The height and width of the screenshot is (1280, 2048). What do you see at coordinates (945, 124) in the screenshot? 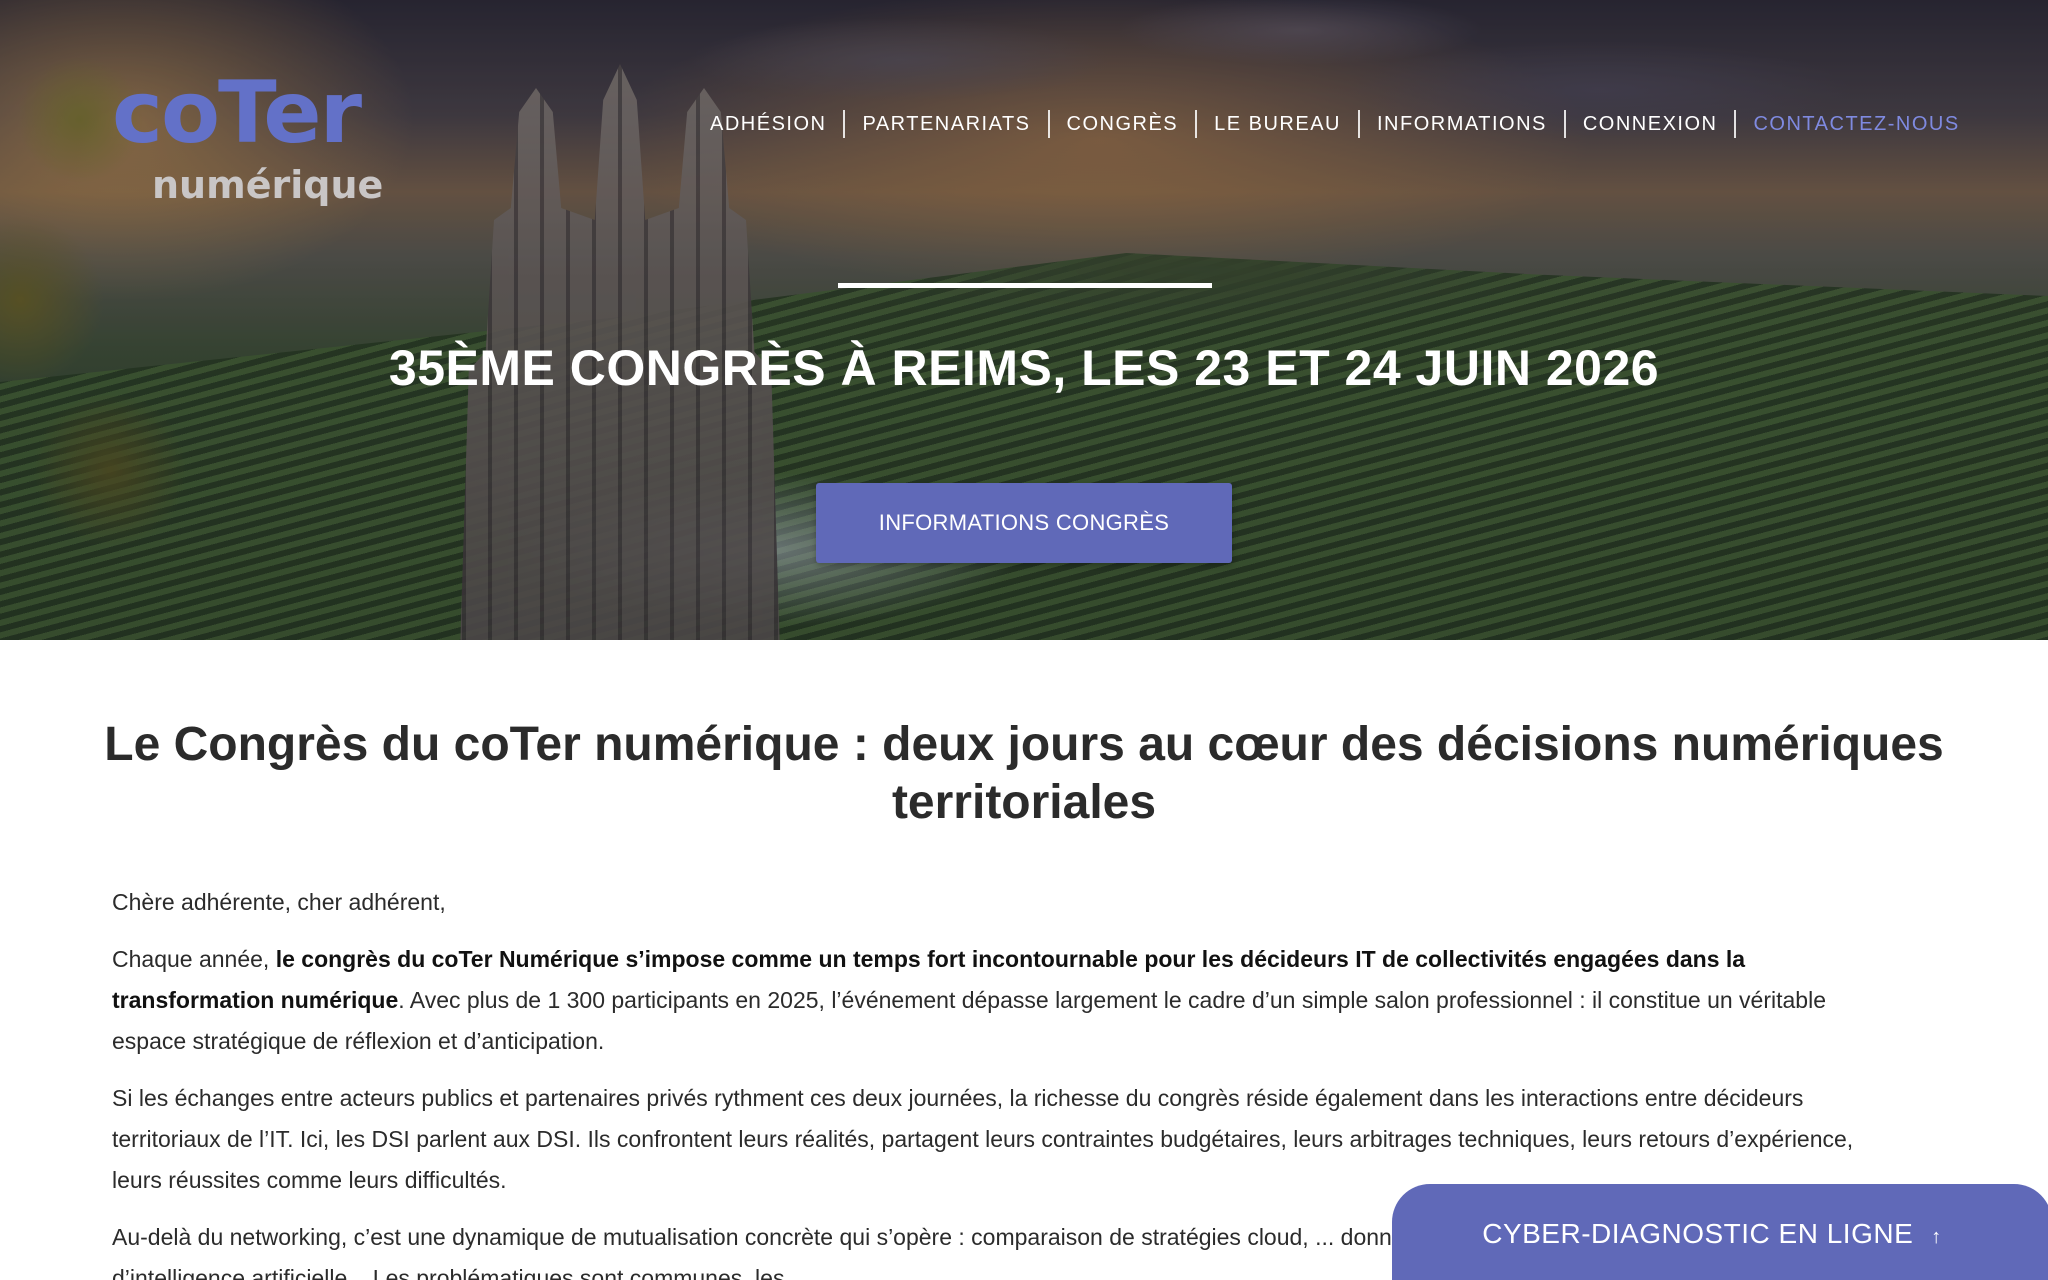
I see `nav-item-partenariats: PARTENARIATS` at bounding box center [945, 124].